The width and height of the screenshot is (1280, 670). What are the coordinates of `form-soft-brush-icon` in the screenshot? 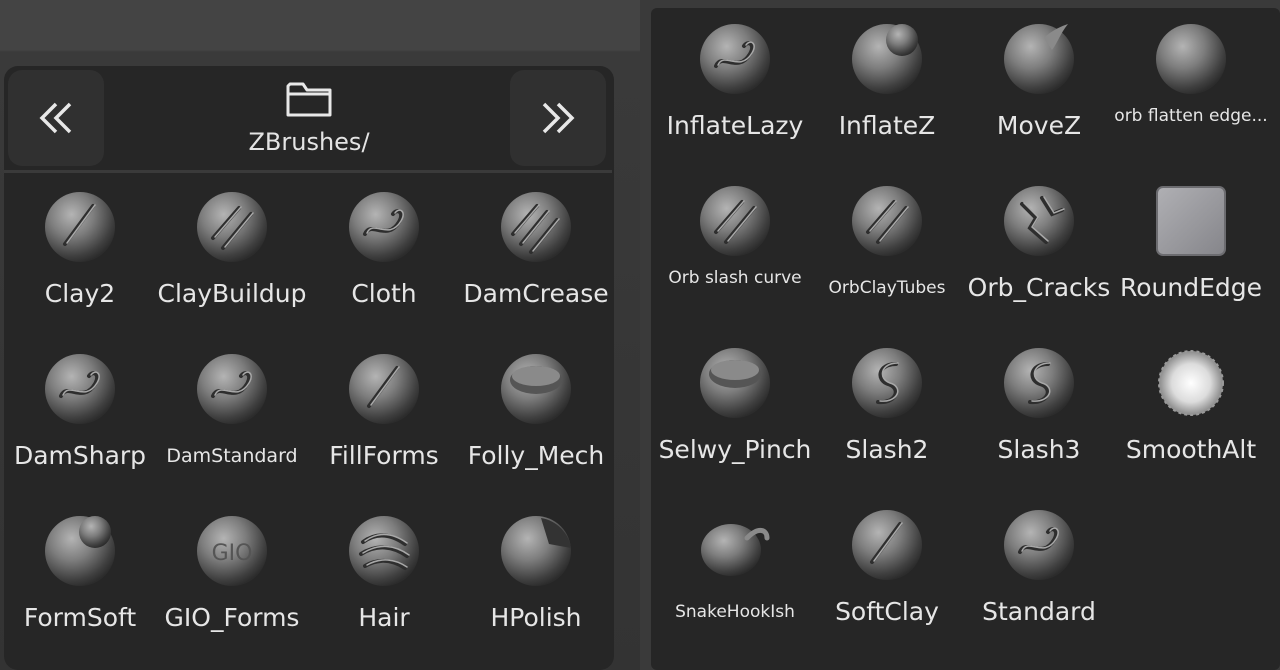 It's located at (80, 553).